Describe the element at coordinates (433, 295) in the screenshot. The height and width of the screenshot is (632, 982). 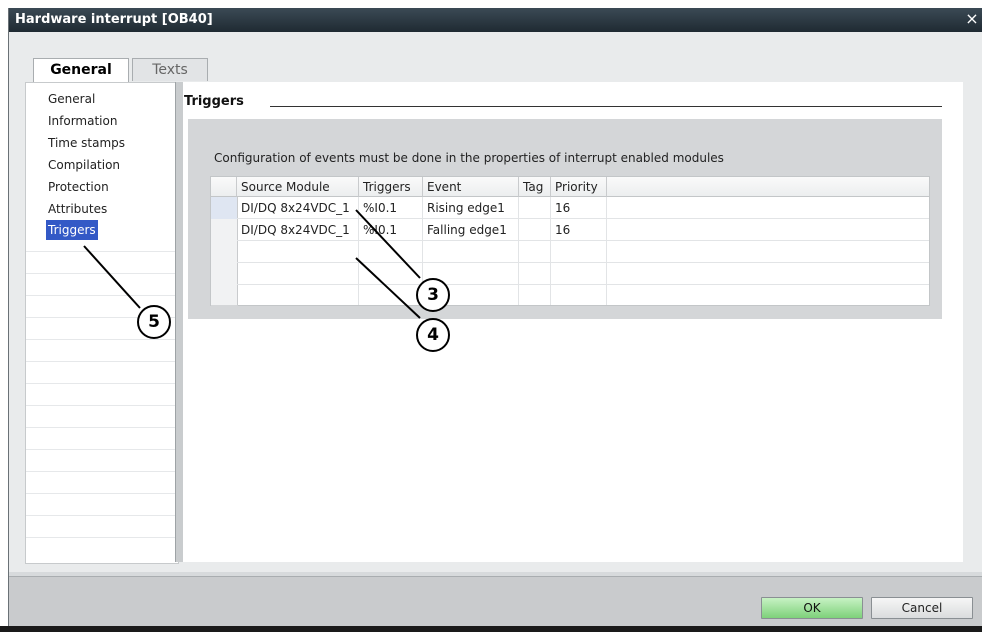
I see `callout-3: 3` at that location.